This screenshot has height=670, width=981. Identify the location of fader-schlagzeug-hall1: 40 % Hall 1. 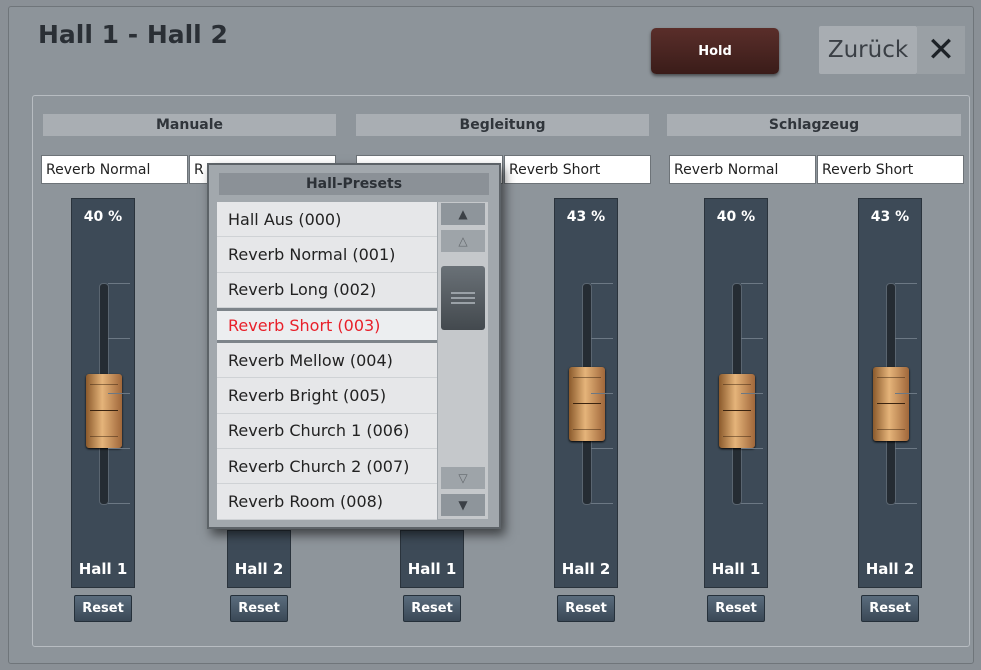
(736, 393).